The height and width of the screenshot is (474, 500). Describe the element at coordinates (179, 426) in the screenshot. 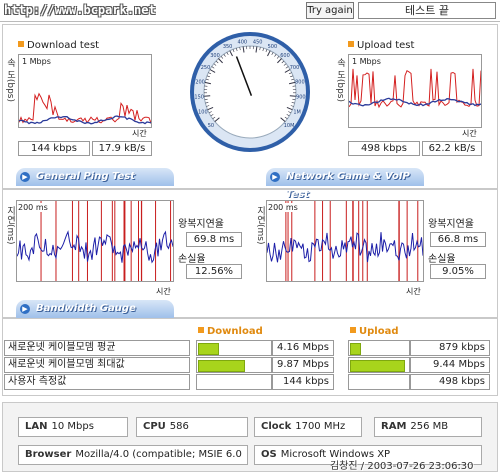

I see `cpu-value: 586` at that location.